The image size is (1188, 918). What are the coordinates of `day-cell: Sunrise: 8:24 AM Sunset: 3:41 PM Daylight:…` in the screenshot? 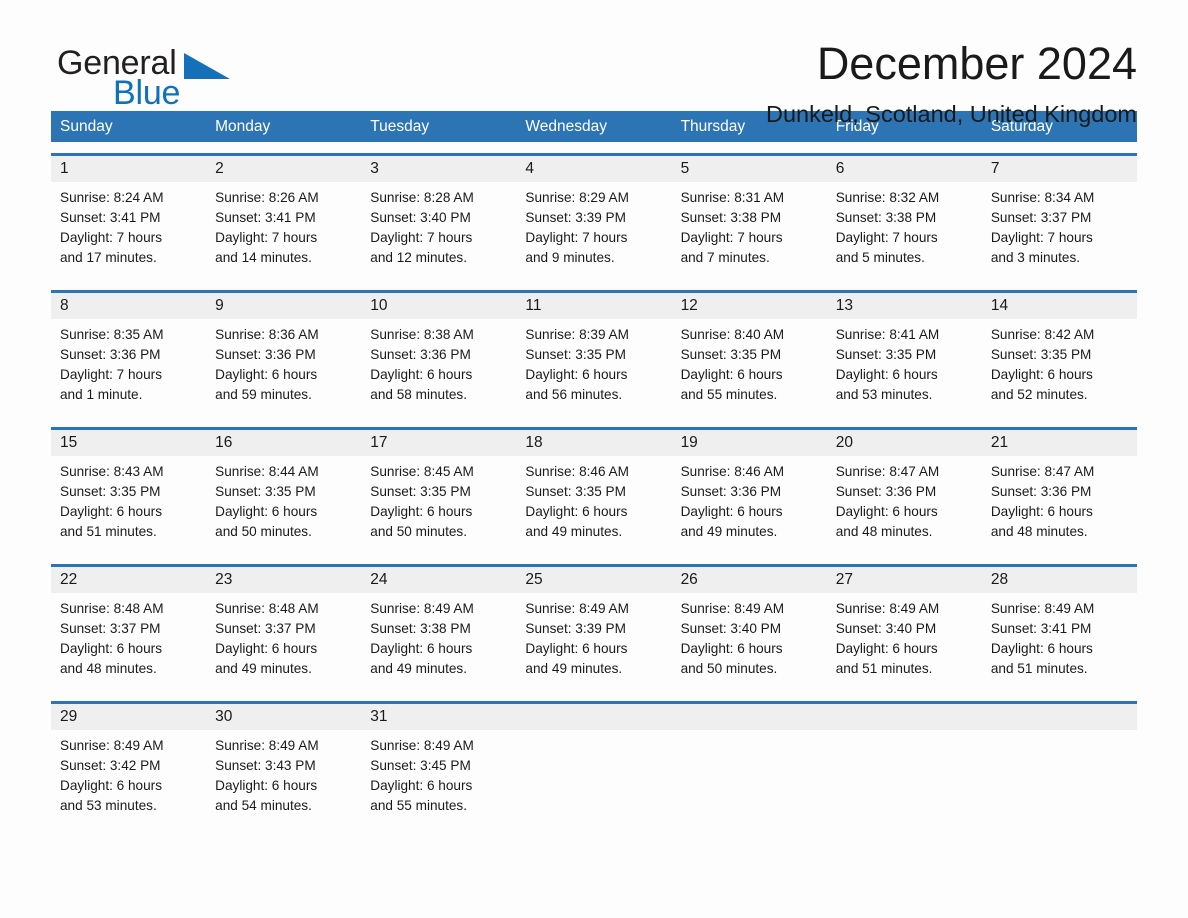 It's located at (128, 230).